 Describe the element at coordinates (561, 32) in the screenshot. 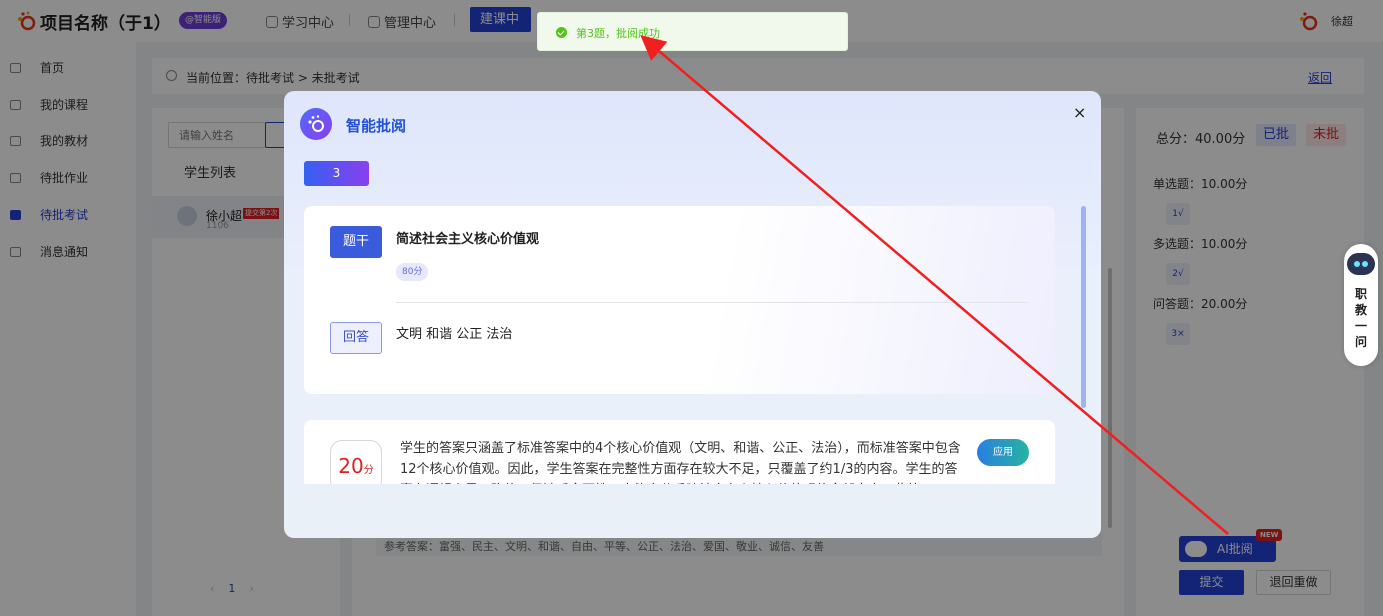

I see `success-check-icon` at that location.